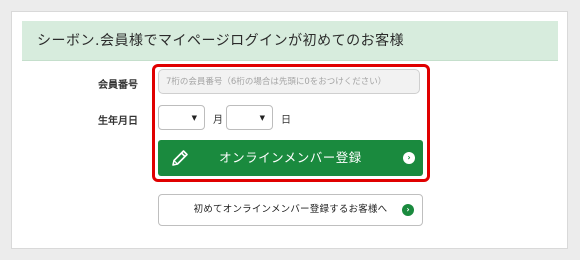  What do you see at coordinates (289, 81) in the screenshot?
I see `member-number-input` at bounding box center [289, 81].